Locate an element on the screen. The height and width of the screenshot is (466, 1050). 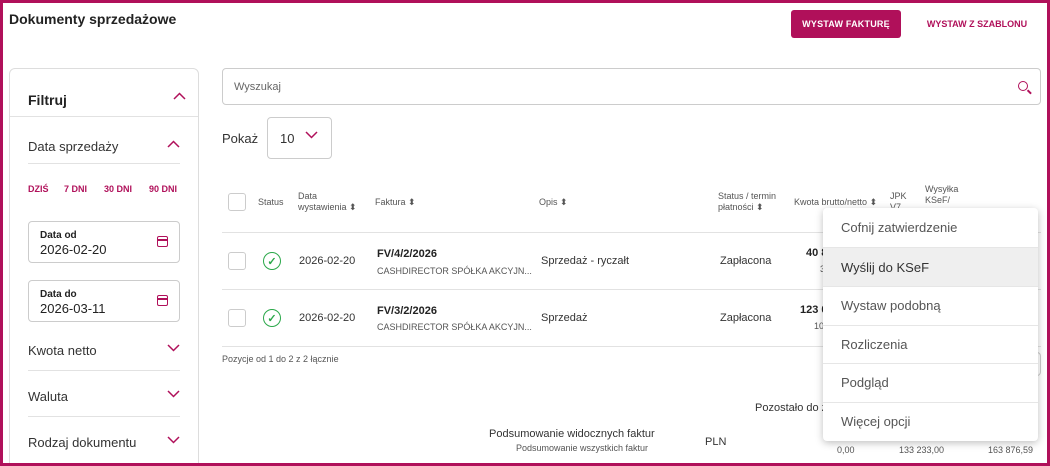
date-from-field: Data od 2026-02-20 is located at coordinates (104, 242).